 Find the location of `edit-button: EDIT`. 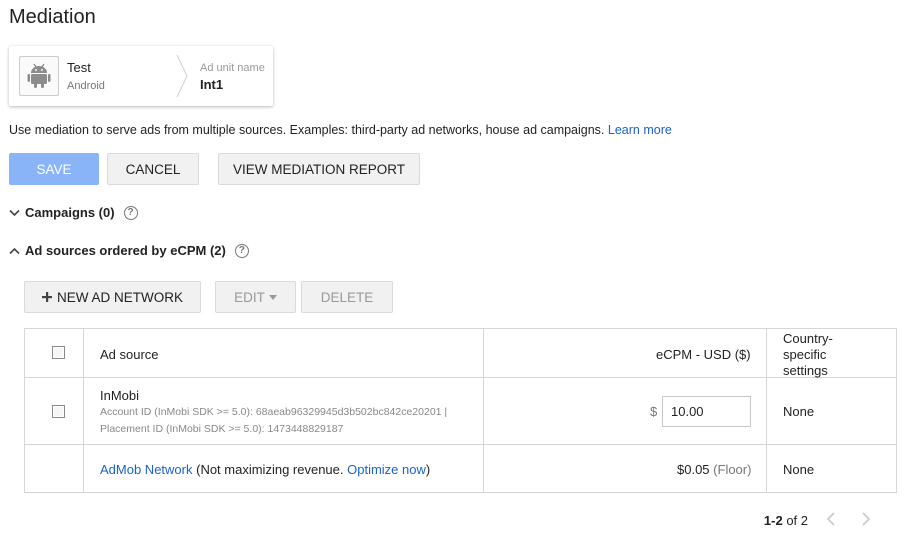

edit-button: EDIT is located at coordinates (255, 297).